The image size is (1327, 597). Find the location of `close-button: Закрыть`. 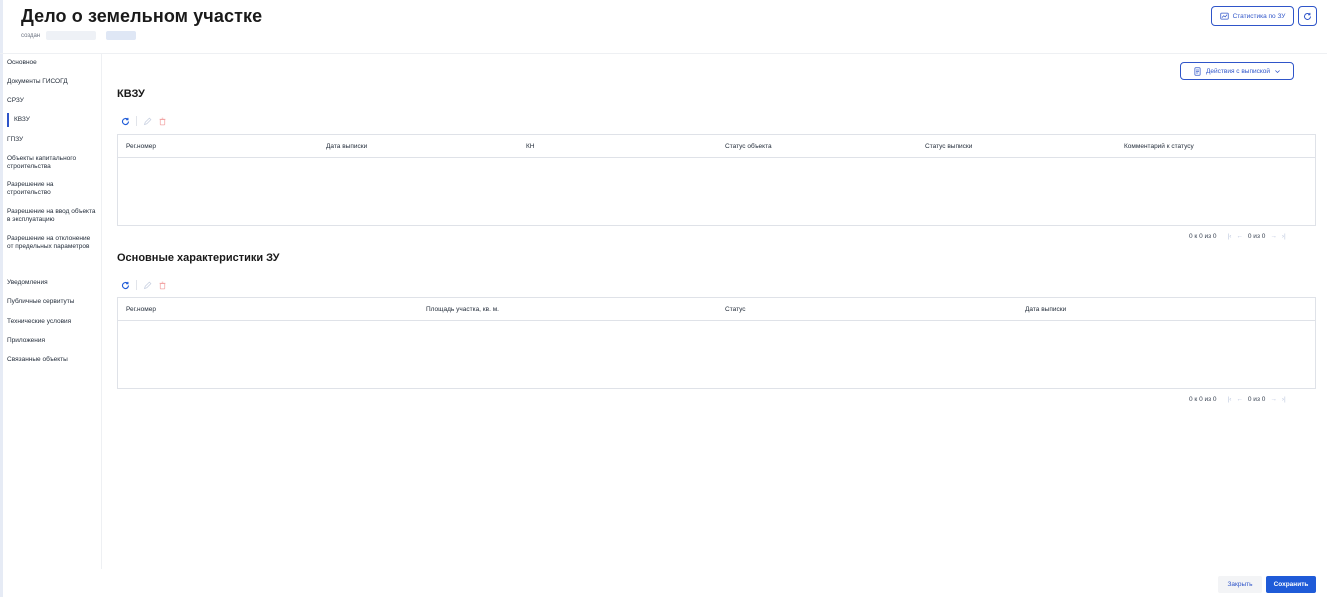

close-button: Закрыть is located at coordinates (1240, 584).